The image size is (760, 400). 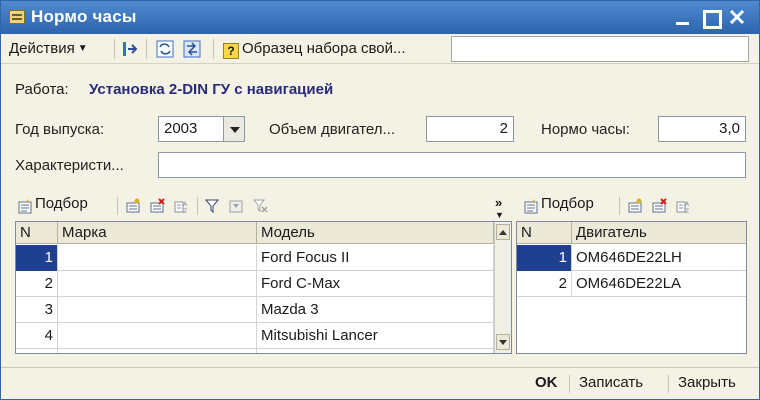 What do you see at coordinates (659, 258) in the screenshot?
I see `engine-cell: OM646DE22LH` at bounding box center [659, 258].